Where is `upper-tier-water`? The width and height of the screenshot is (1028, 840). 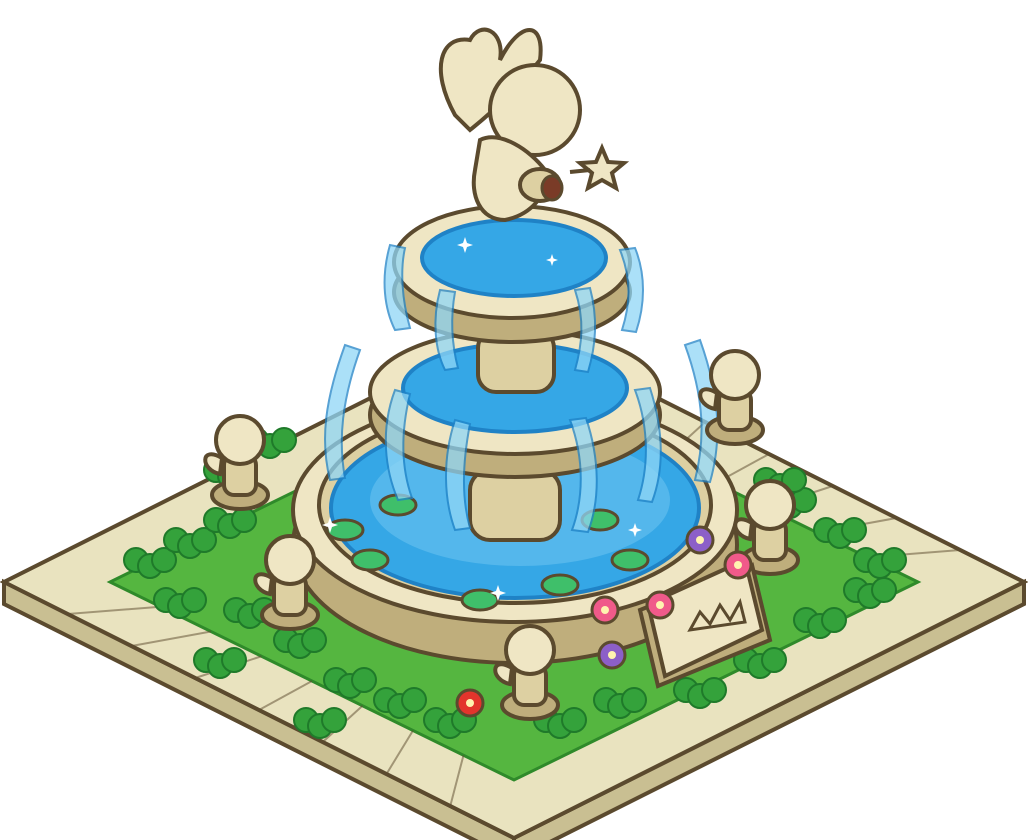 upper-tier-water is located at coordinates (514, 258).